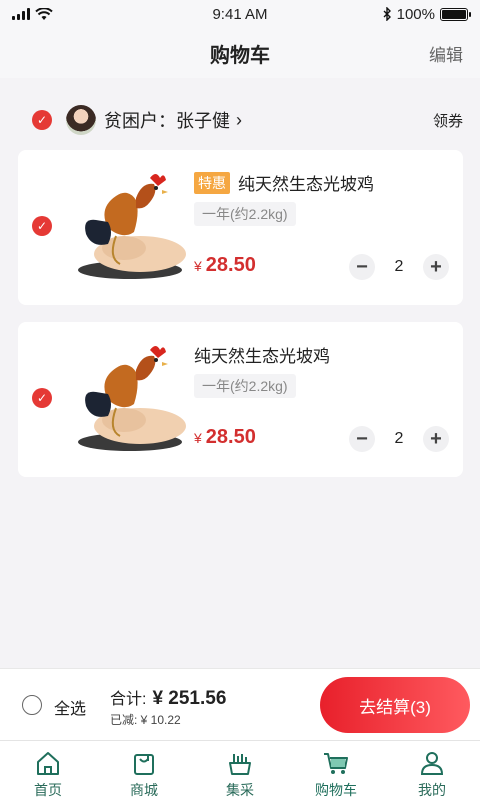 The width and height of the screenshot is (480, 800). Describe the element at coordinates (81, 120) in the screenshot. I see `avatar` at that location.